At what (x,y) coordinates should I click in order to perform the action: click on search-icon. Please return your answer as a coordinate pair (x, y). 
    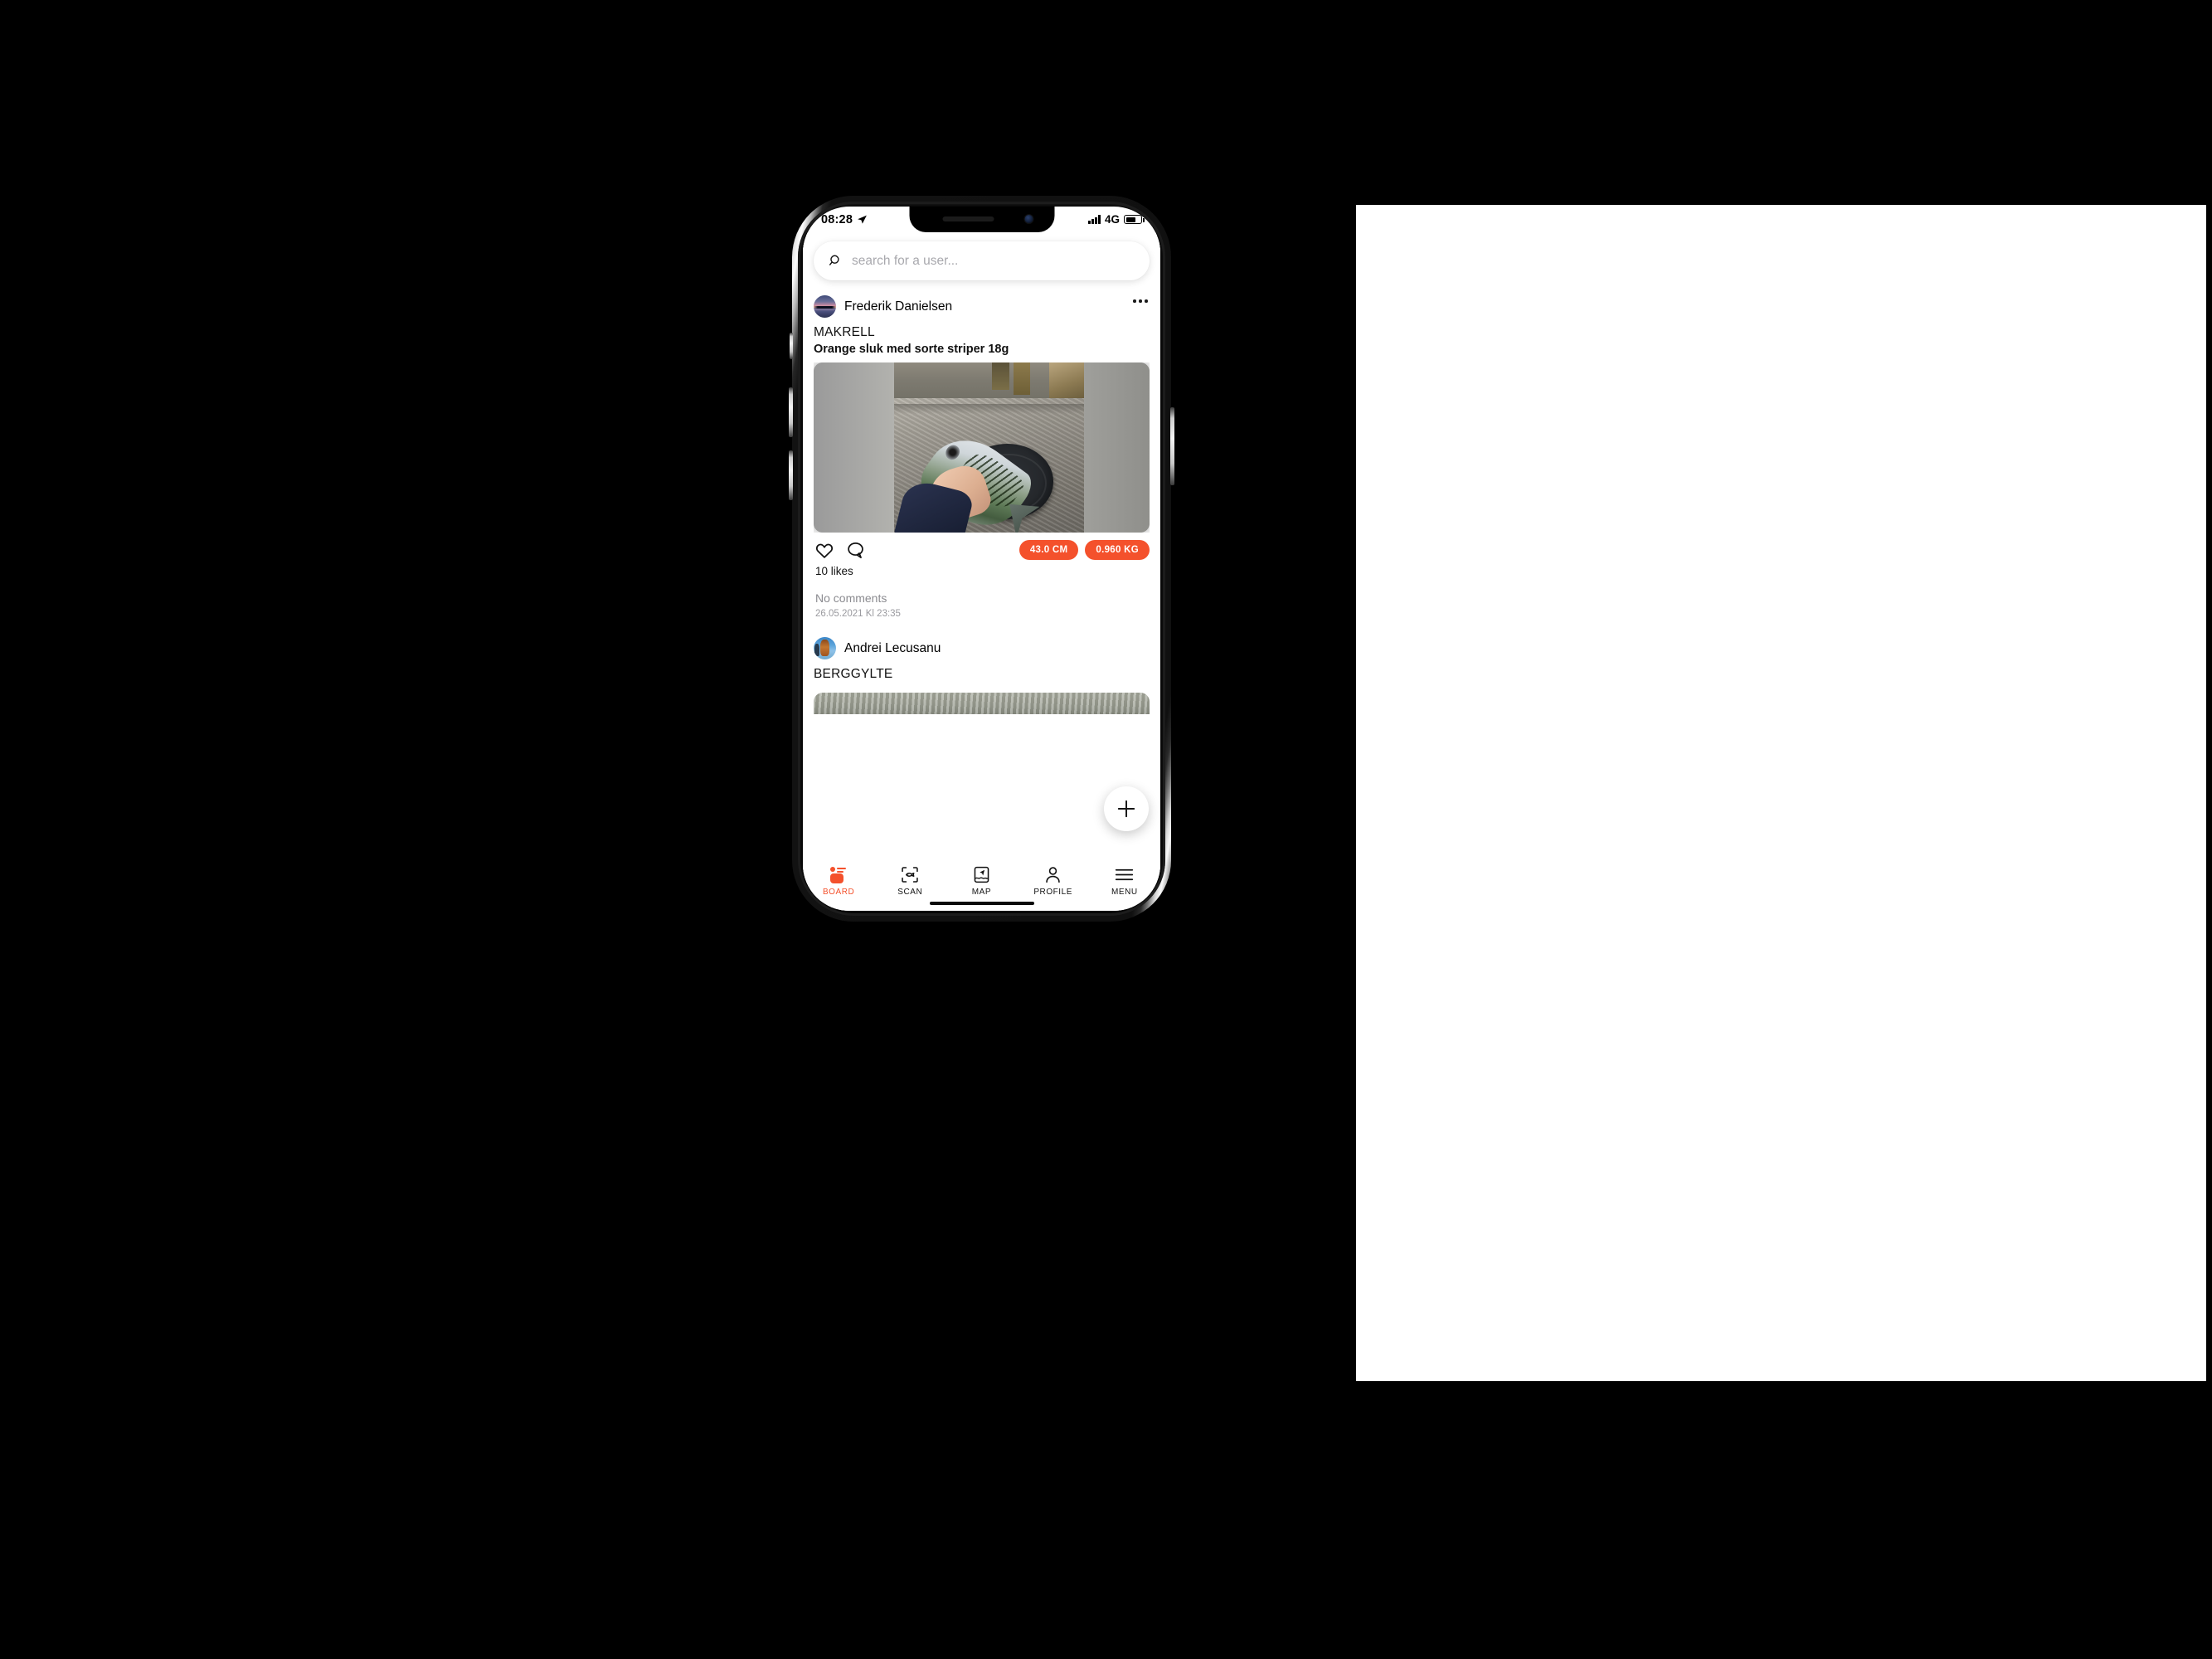
    Looking at the image, I should click on (834, 260).